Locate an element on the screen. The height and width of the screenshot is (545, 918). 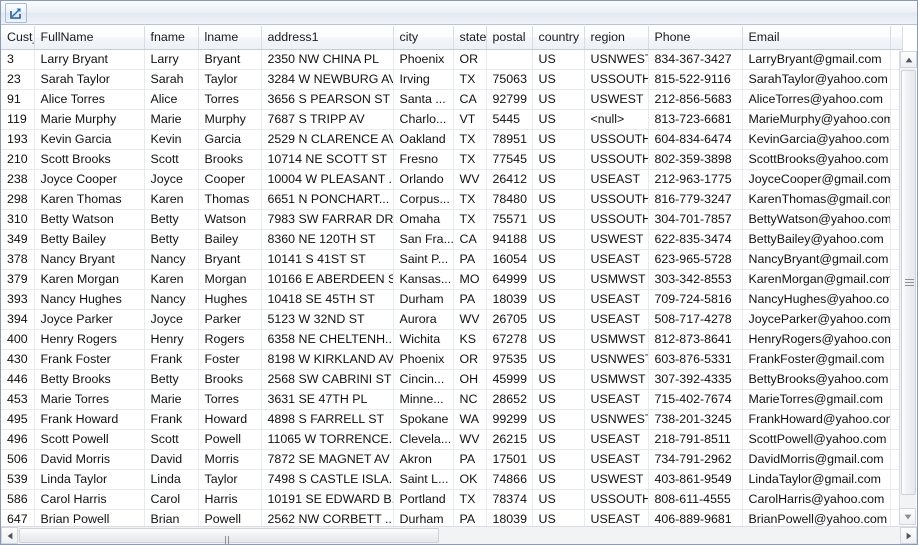
cell-lname: Bailey is located at coordinates (230, 239).